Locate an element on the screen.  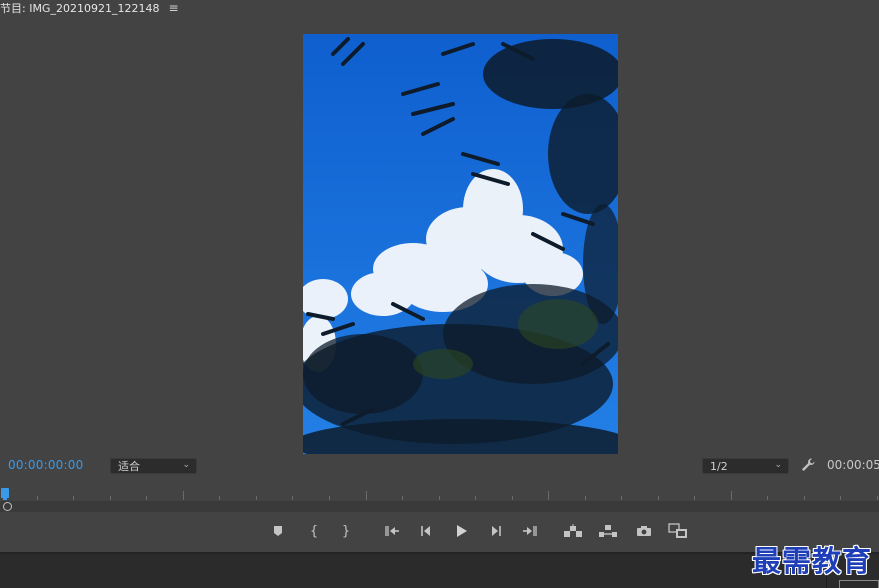
step-forward-icon is located at coordinates (496, 531).